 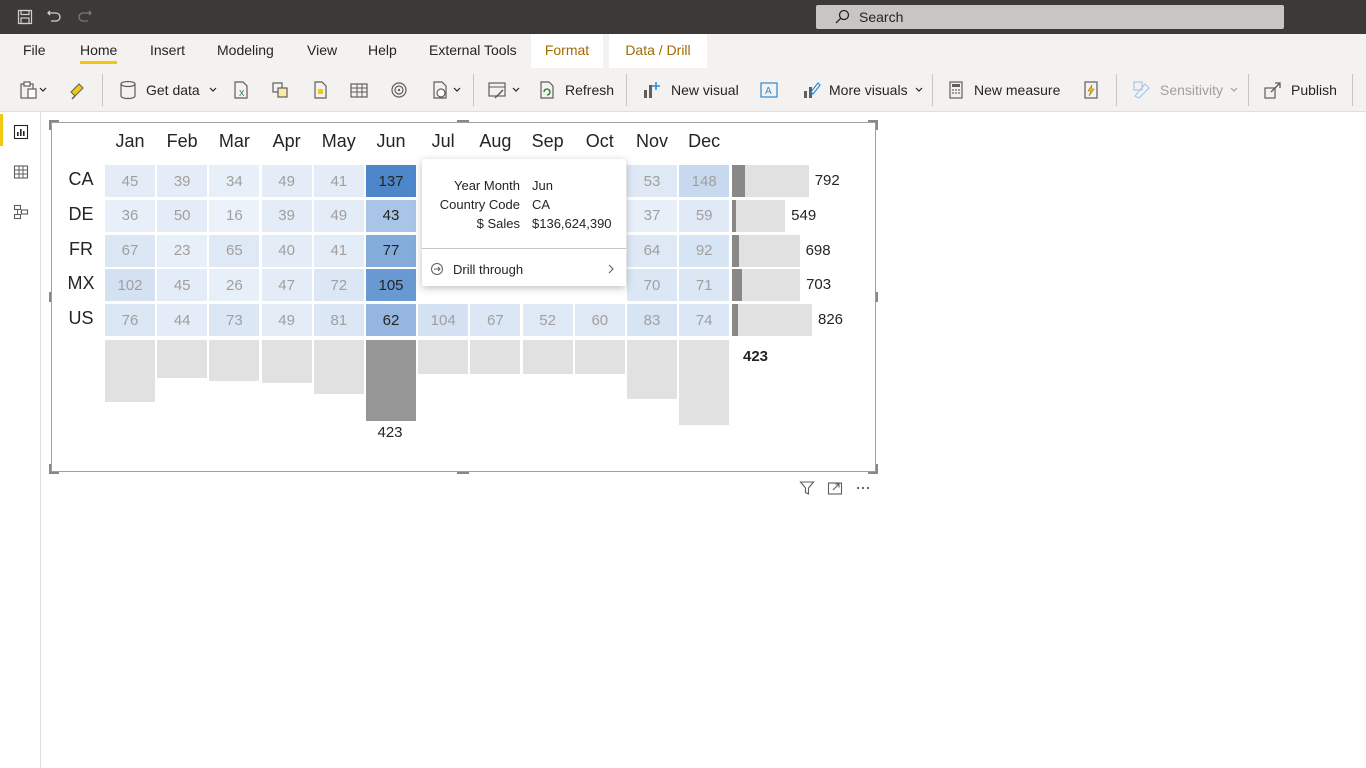 What do you see at coordinates (130, 320) in the screenshot?
I see `heatmap-cell: 76` at bounding box center [130, 320].